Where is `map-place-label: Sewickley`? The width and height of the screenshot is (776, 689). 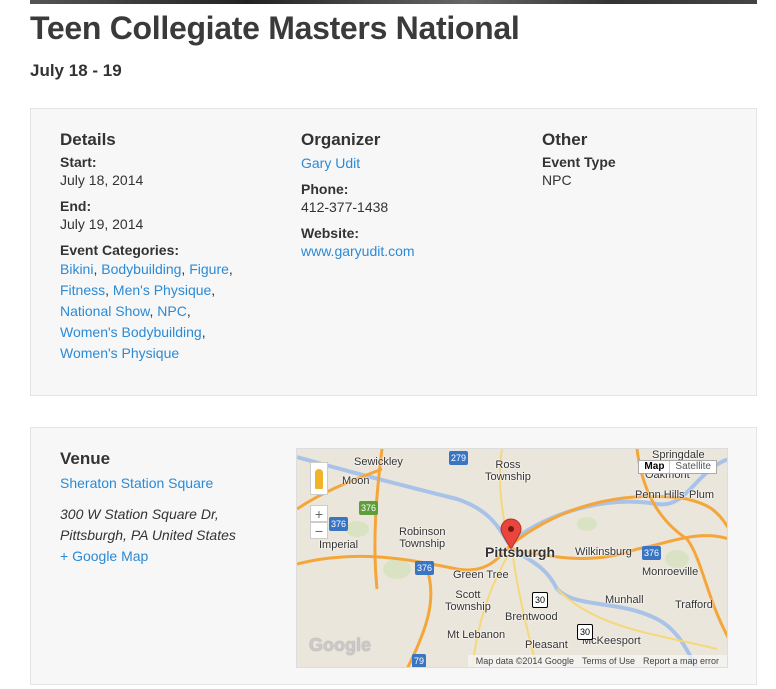
map-place-label: Sewickley is located at coordinates (378, 462).